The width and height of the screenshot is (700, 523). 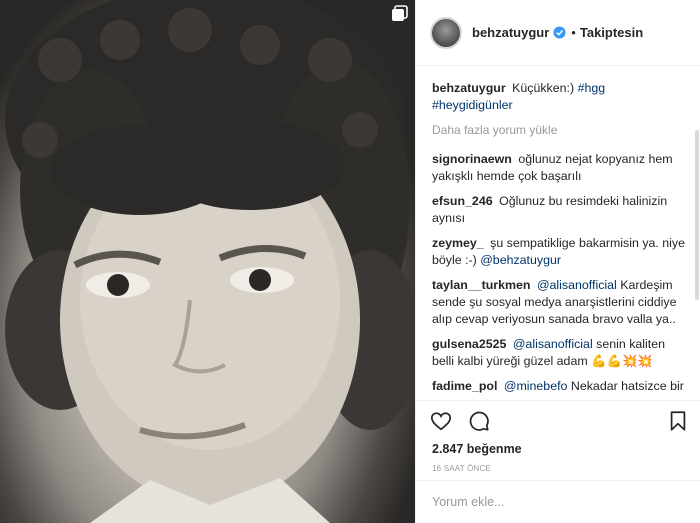 What do you see at coordinates (697, 215) in the screenshot?
I see `comments-scrollbar` at bounding box center [697, 215].